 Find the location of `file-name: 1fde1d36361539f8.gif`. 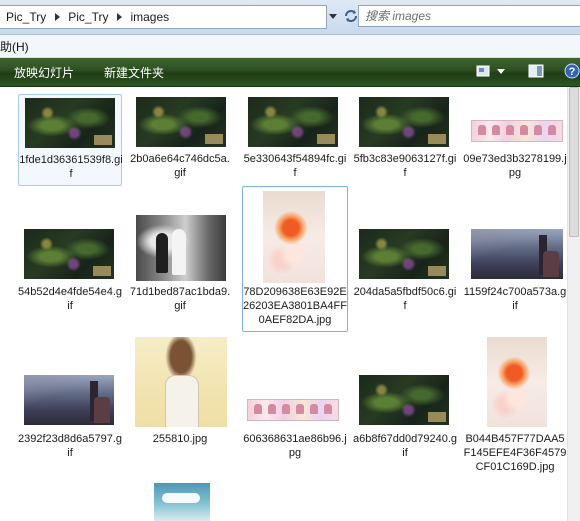

file-name: 1fde1d36361539f8.gif is located at coordinates (71, 167).